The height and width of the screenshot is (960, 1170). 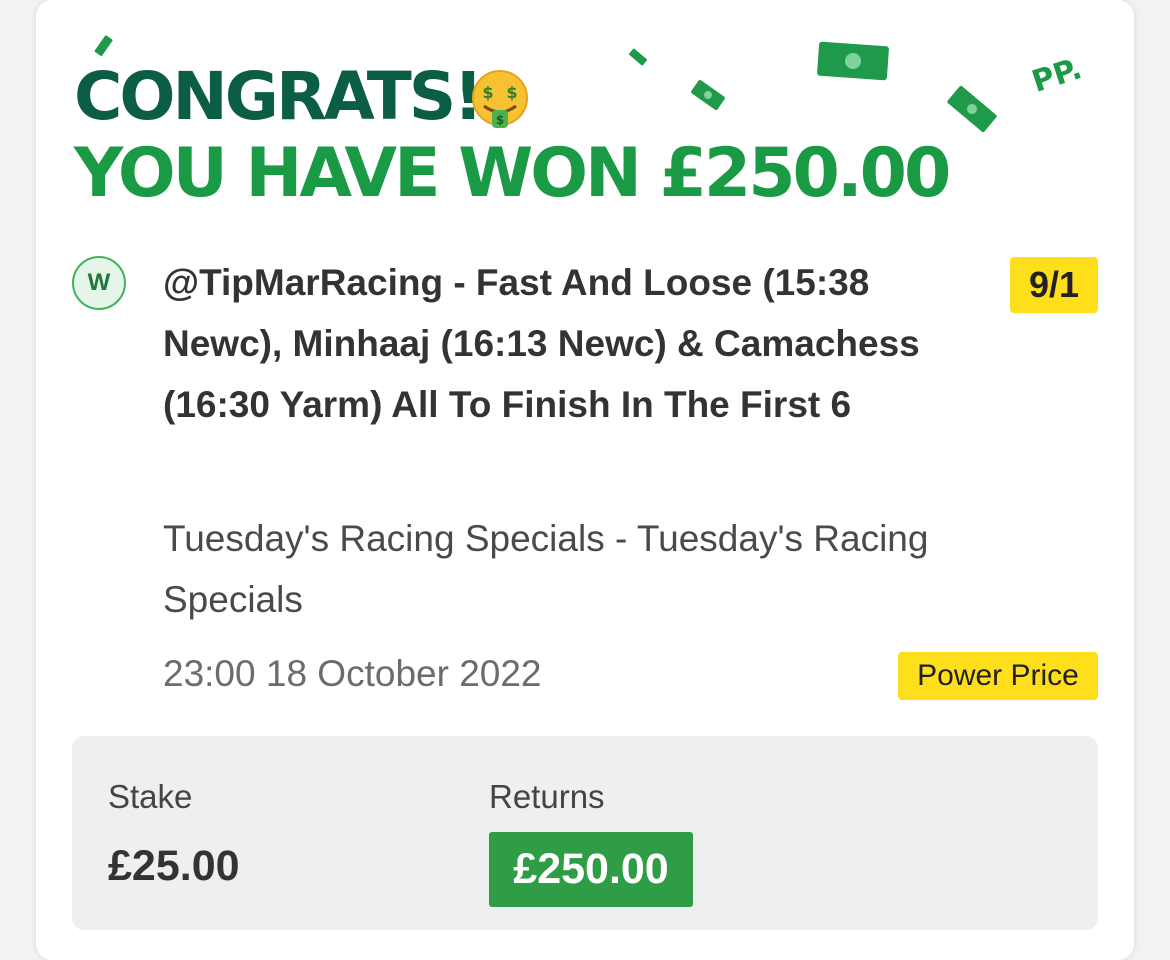 What do you see at coordinates (352, 673) in the screenshot?
I see `bet-datetime: 23:00 18 October 2022` at bounding box center [352, 673].